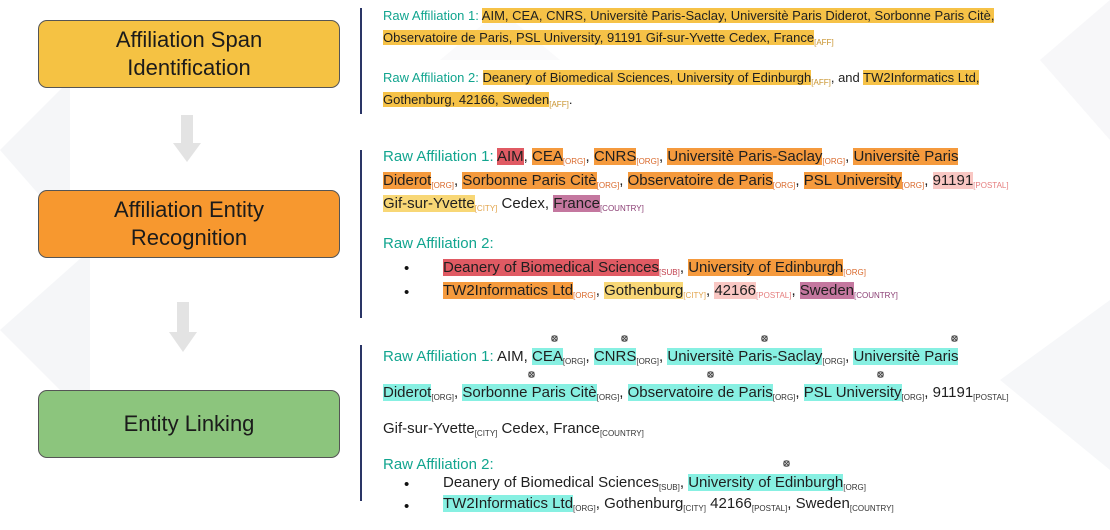 The width and height of the screenshot is (1110, 530). I want to click on entity-aim: AIM, so click(510, 356).